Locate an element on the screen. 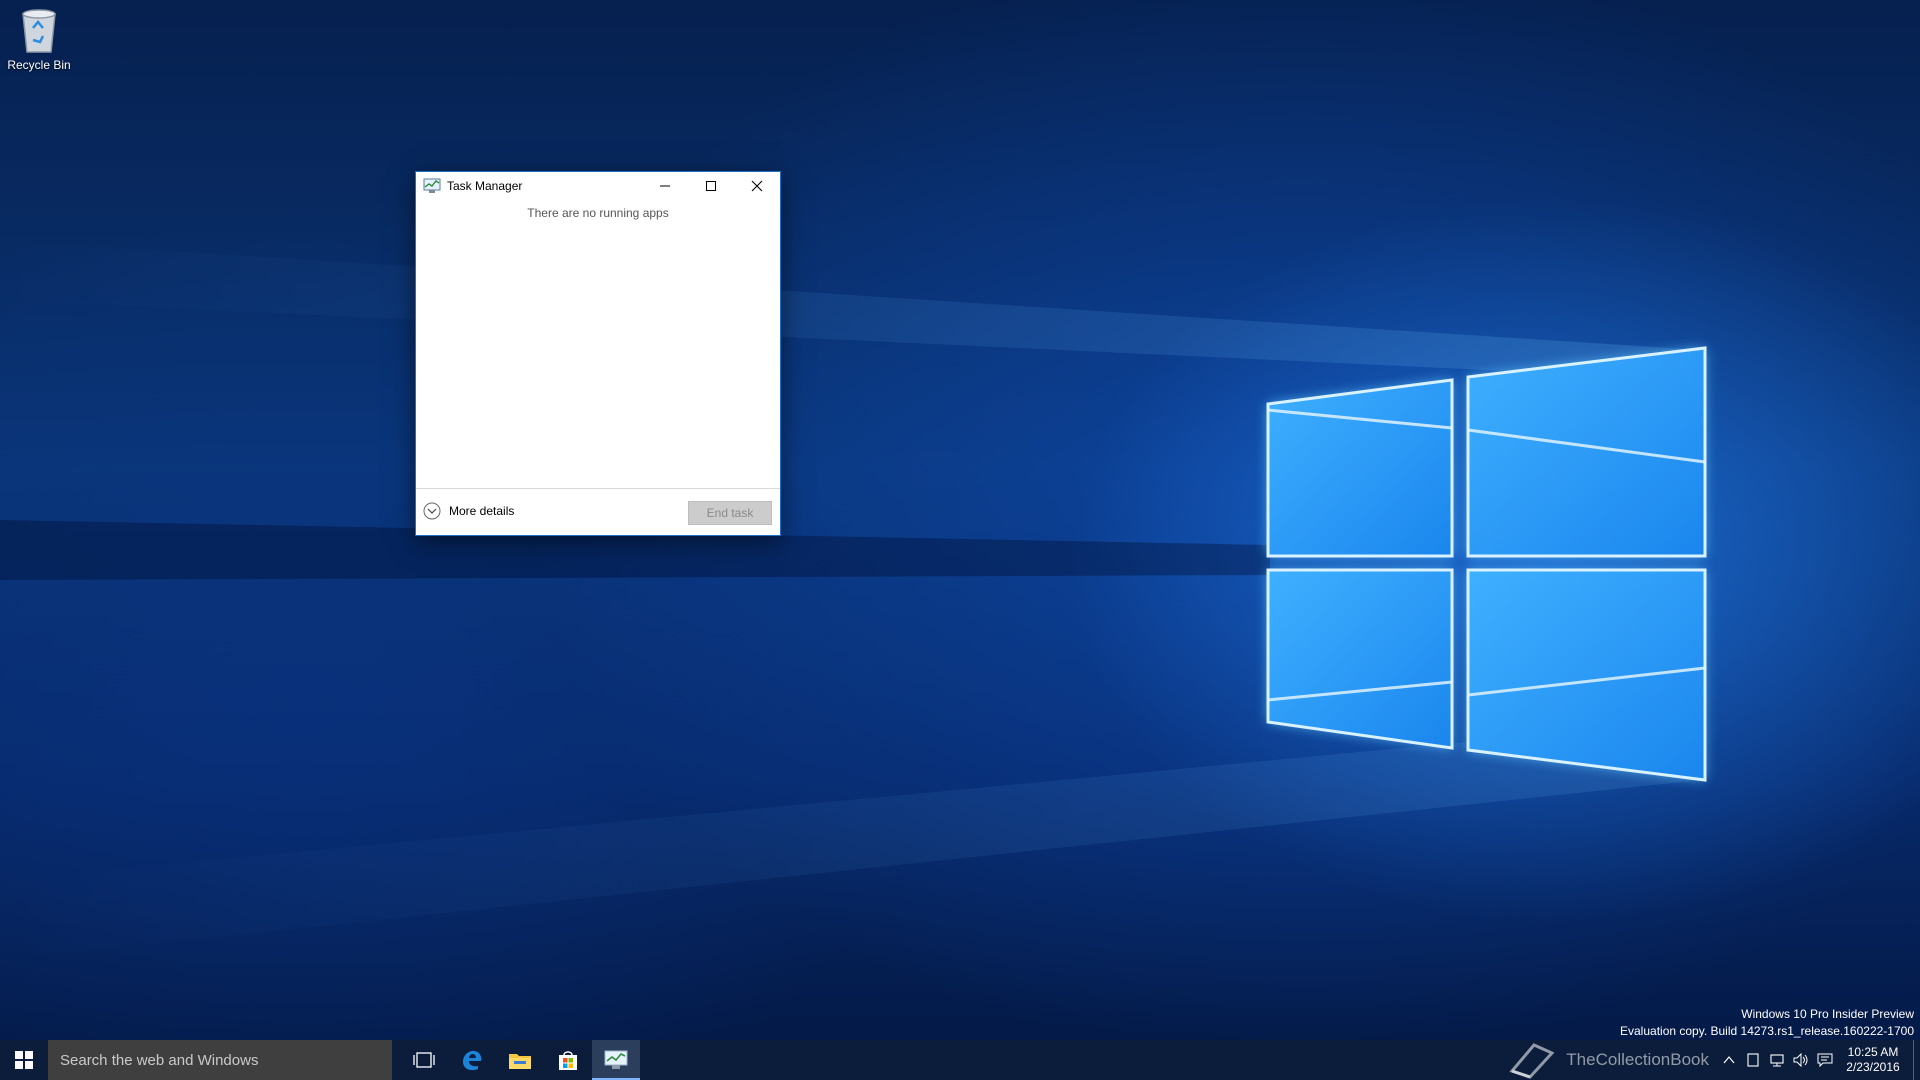  taskbar-clock: 10:25 AM 2/23/2016 is located at coordinates (1873, 1060).